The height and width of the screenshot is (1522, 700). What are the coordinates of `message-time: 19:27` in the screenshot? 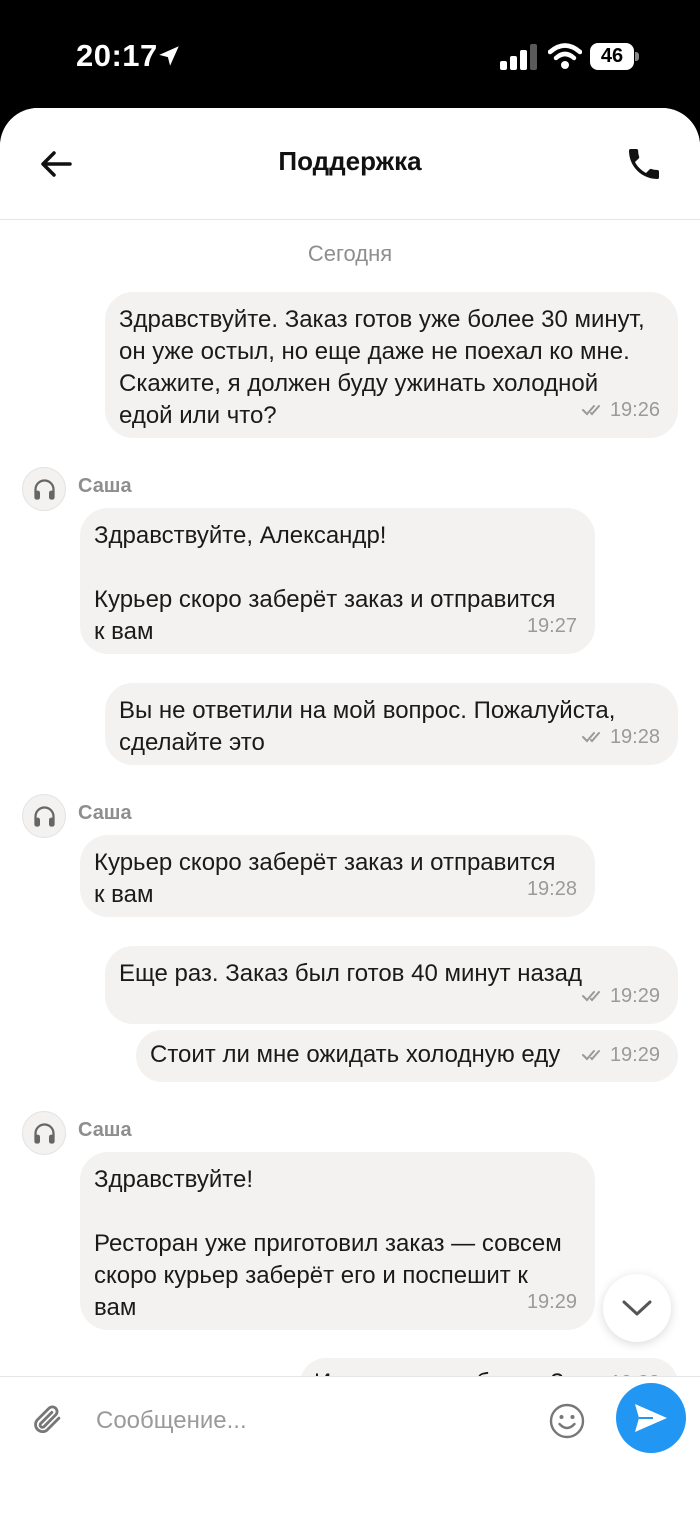 It's located at (551, 626).